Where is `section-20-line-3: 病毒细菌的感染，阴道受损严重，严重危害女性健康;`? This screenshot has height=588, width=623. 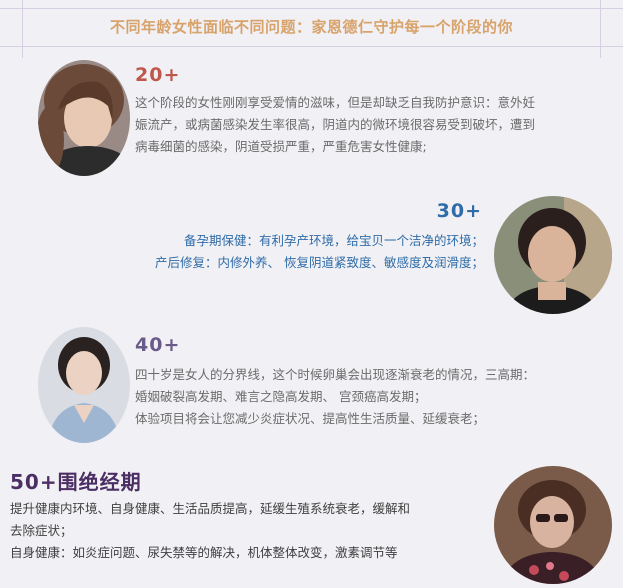
section-20-line-3: 病毒细菌的感染，阴道受损严重，严重危害女性健康; is located at coordinates (281, 146).